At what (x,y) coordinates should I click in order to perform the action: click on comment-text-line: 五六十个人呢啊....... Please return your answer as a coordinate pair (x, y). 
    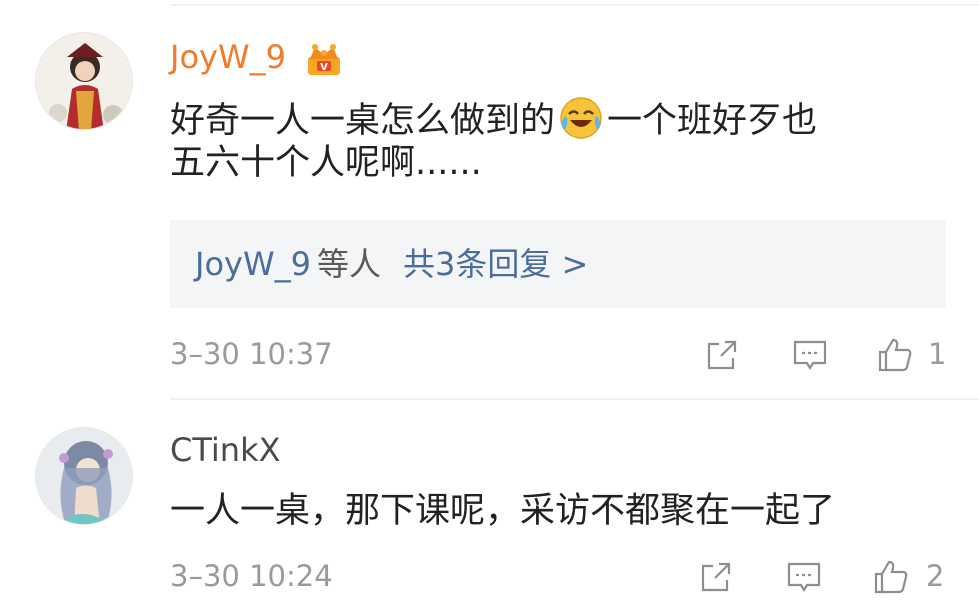
    Looking at the image, I should click on (326, 163).